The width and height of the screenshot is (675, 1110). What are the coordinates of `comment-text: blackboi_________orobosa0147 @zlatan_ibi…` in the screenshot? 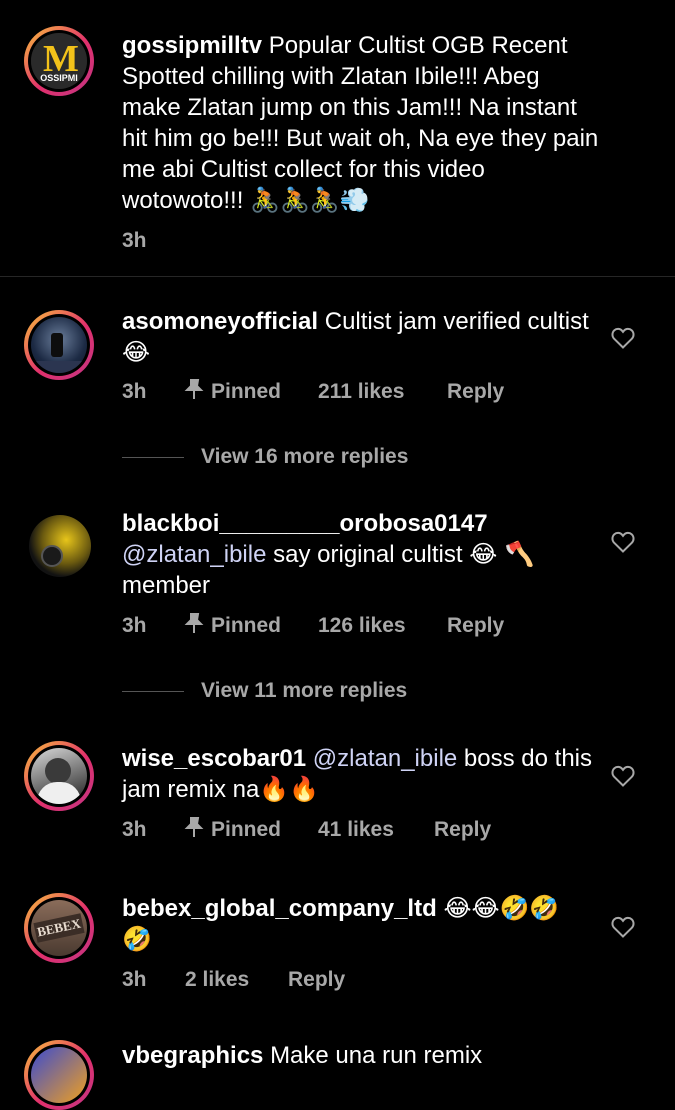 It's located at (328, 554).